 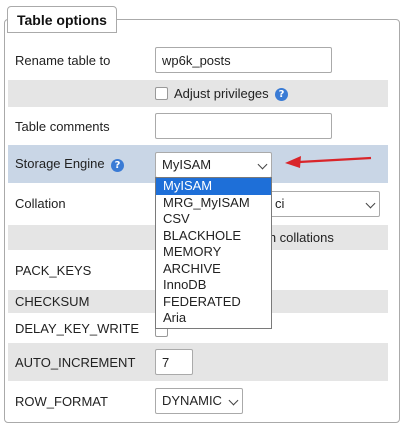 What do you see at coordinates (77, 328) in the screenshot?
I see `delay-key-write-label: DELAY_KEY_WRITE` at bounding box center [77, 328].